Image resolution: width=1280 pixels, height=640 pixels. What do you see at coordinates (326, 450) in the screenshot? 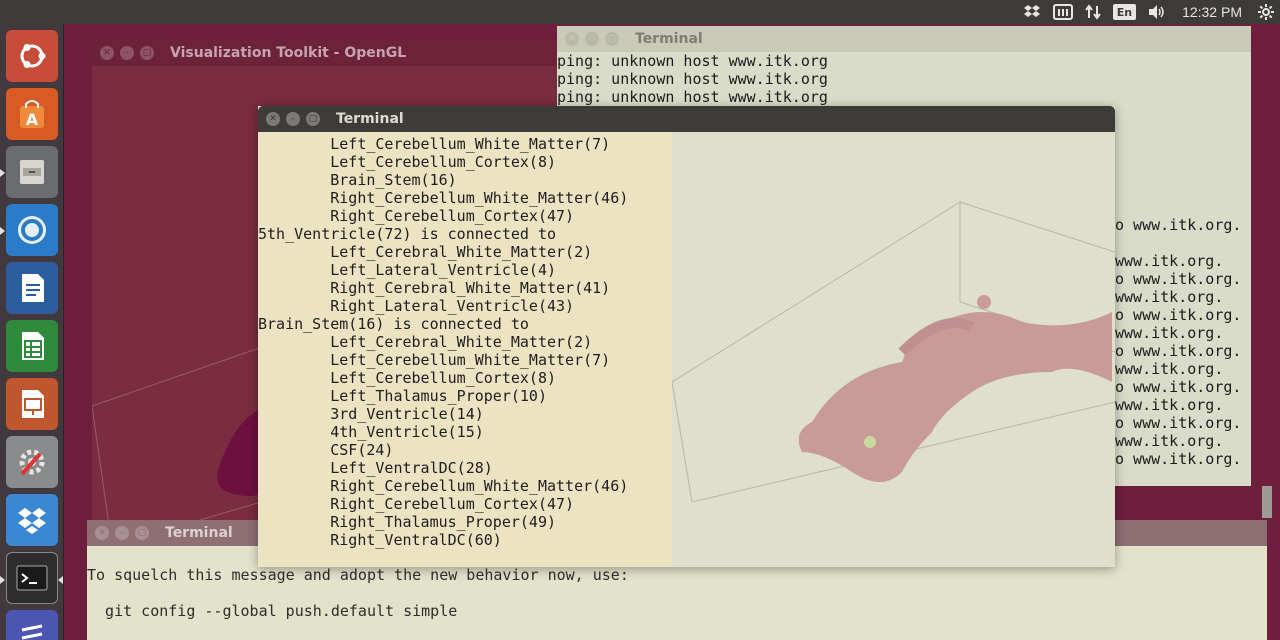
I see `terminal-line: CSF(24)` at bounding box center [326, 450].